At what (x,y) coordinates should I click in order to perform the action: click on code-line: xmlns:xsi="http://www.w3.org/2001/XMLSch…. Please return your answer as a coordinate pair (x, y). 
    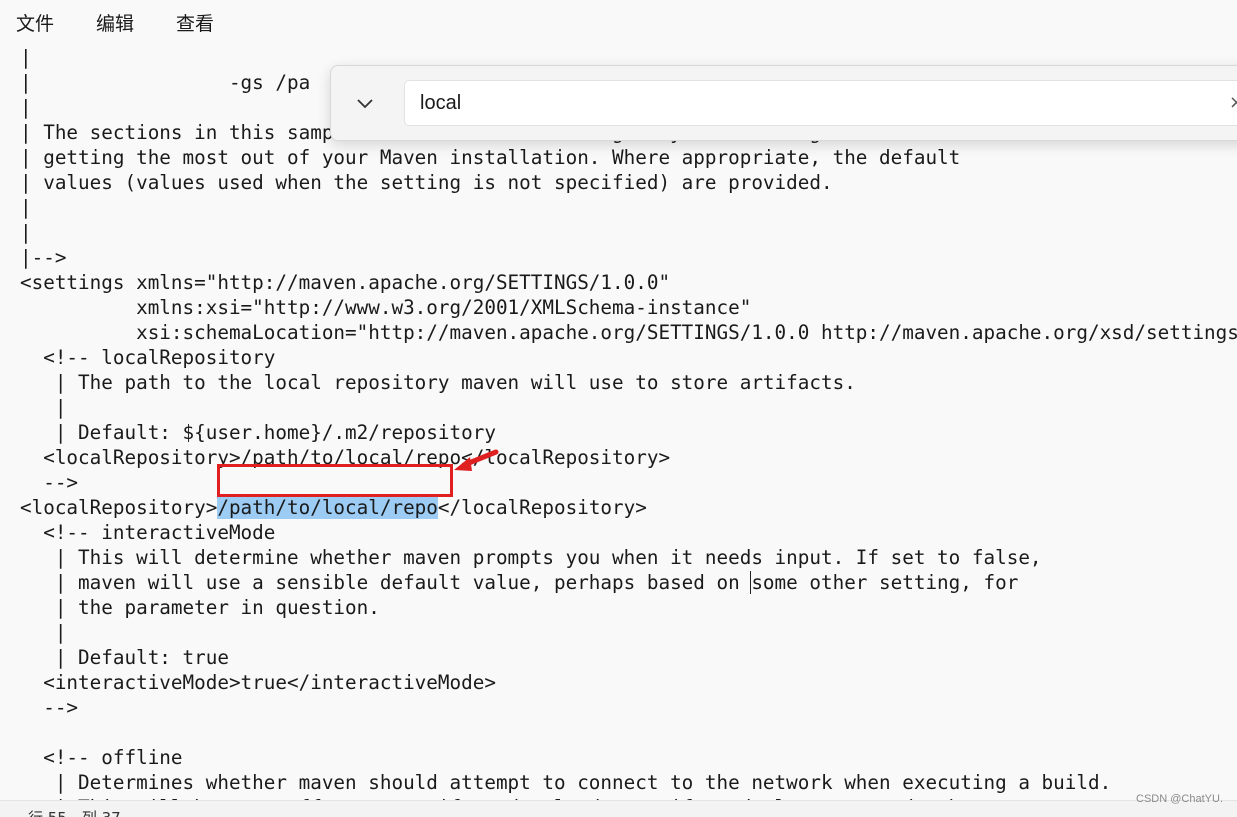
    Looking at the image, I should click on (386, 307).